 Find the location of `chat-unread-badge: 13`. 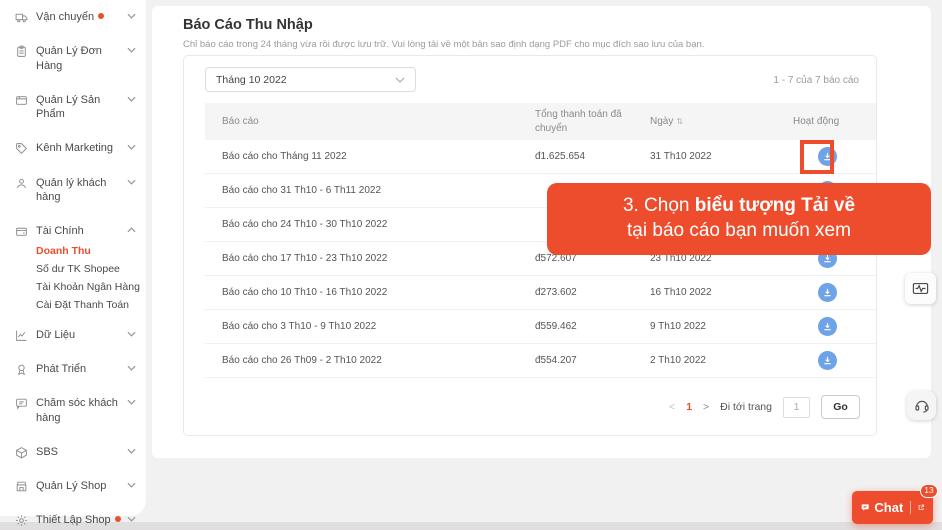

chat-unread-badge: 13 is located at coordinates (929, 491).